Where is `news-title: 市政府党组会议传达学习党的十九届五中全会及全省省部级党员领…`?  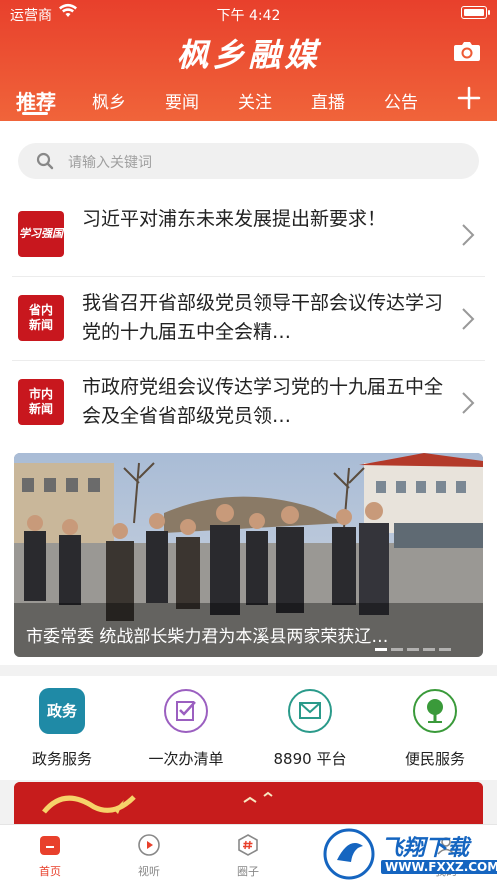 news-title: 市政府党组会议传达学习党的十九届五中全会及全省省部级党员领… is located at coordinates (263, 401).